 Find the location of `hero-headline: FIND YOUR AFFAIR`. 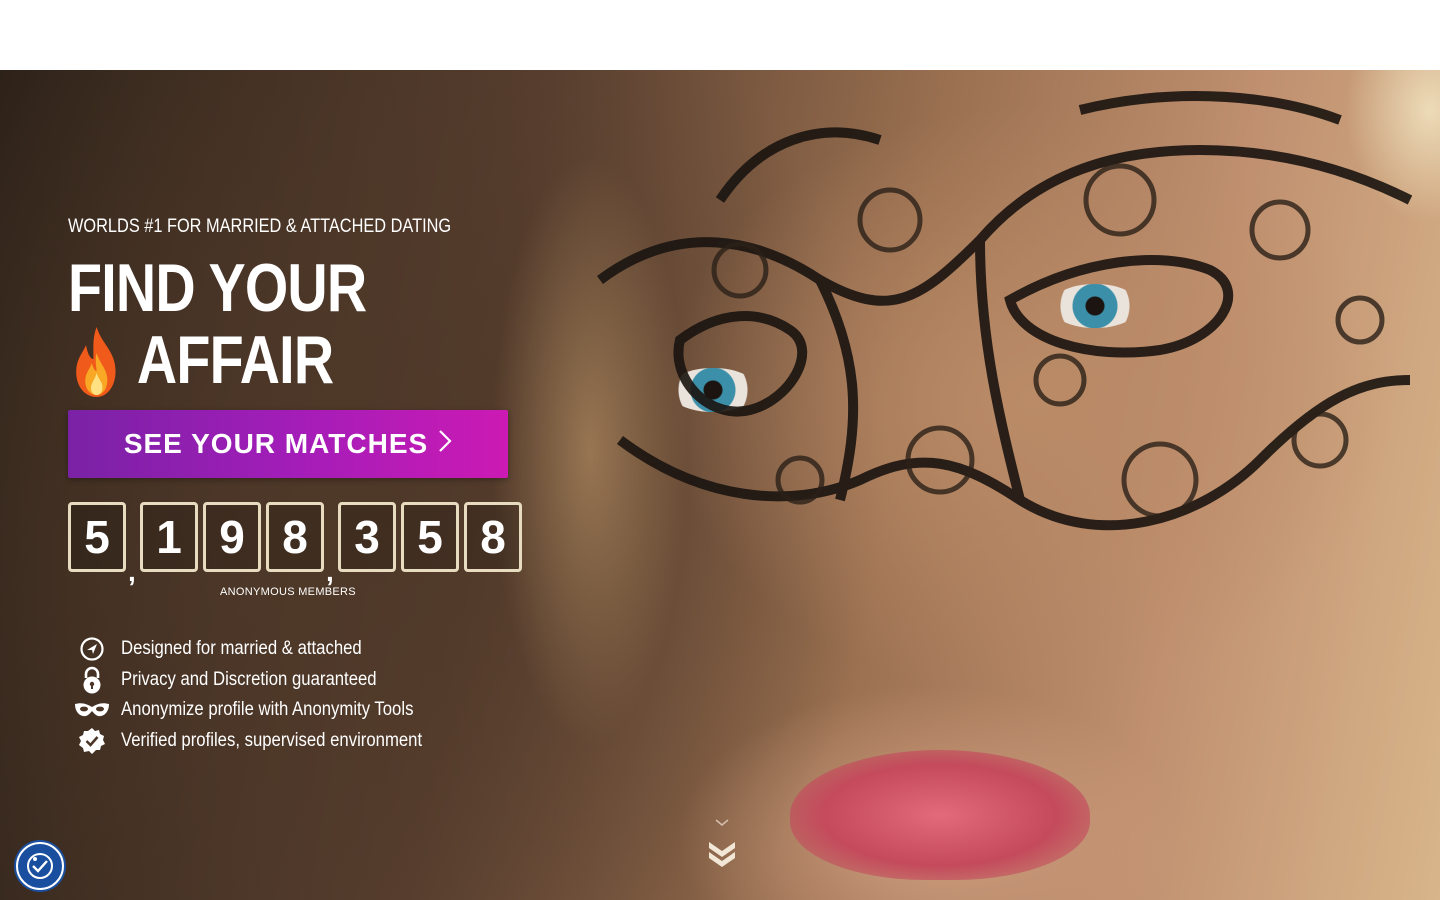

hero-headline: FIND YOUR AFFAIR is located at coordinates (217, 324).